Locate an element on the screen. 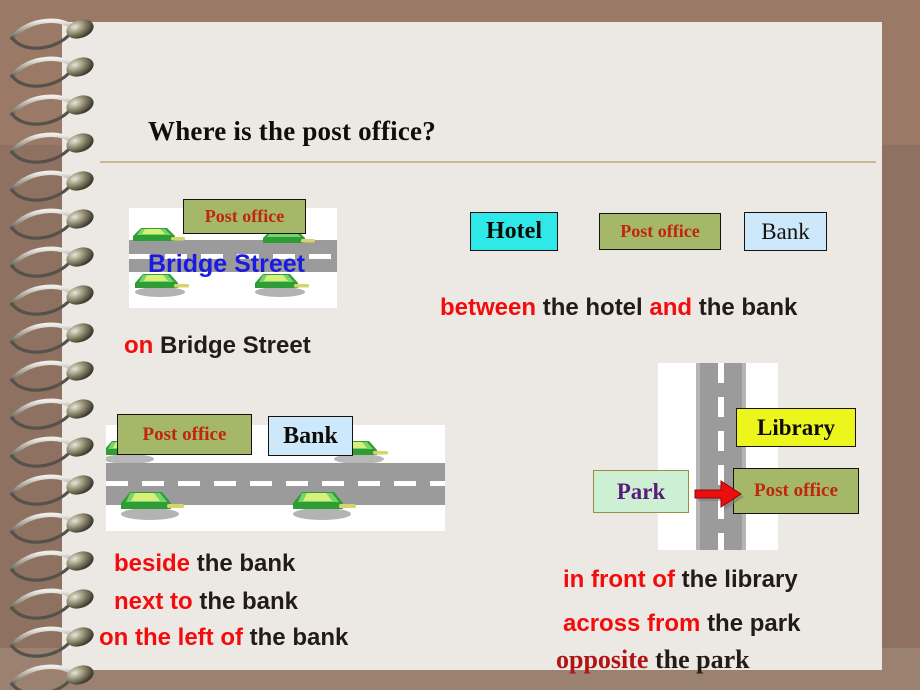  label-post-office-beside: Post office is located at coordinates (184, 434).